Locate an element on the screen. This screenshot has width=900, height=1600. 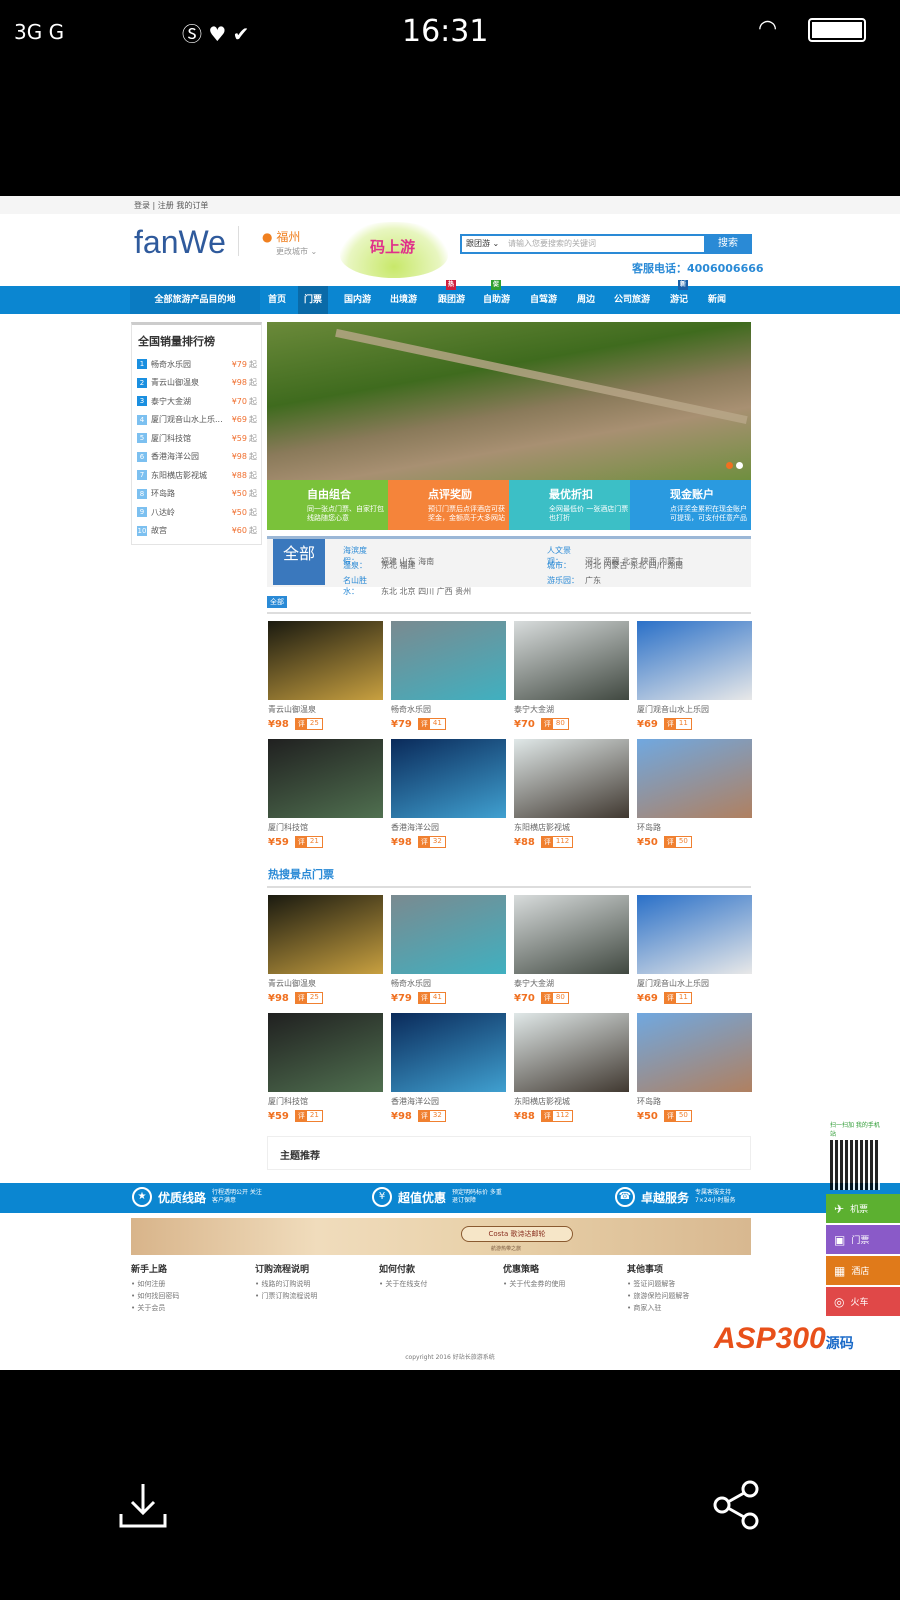
footer-link: • 关于代金券的使用 is located at coordinates (563, 1284).